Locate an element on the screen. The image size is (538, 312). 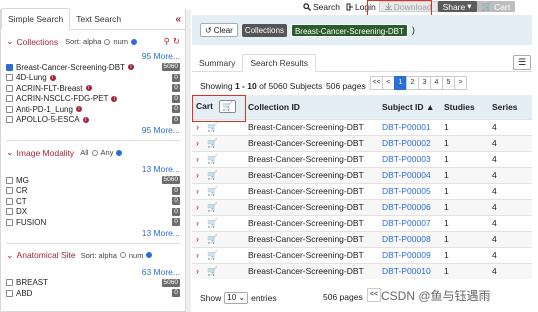
studies-header: Studies is located at coordinates (464, 107).